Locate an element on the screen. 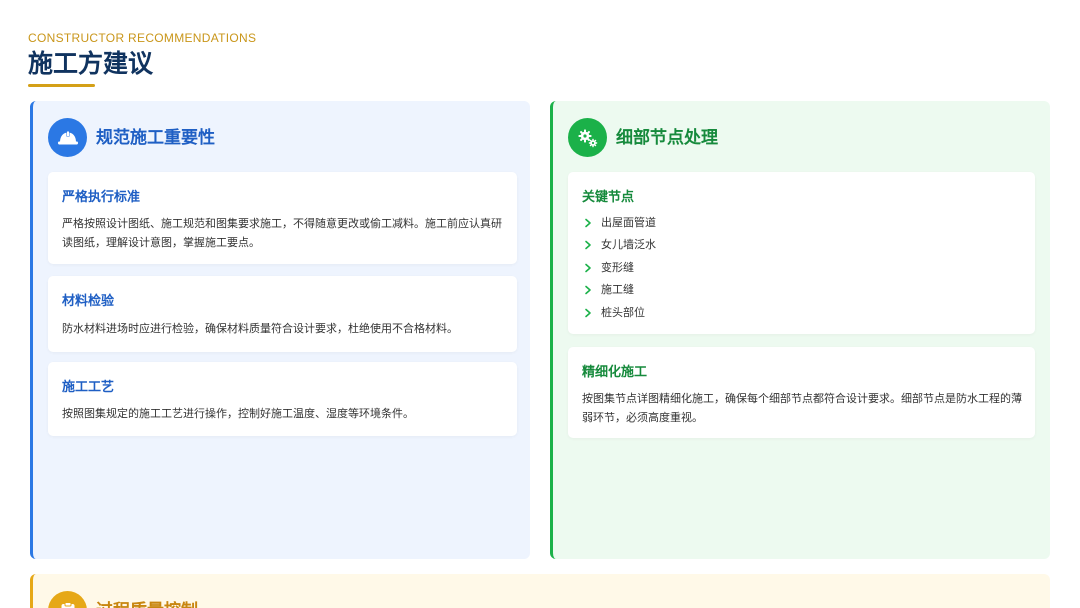 This screenshot has width=1080, height=608. standards-item-heading: 严格执行标准 is located at coordinates (101, 197).